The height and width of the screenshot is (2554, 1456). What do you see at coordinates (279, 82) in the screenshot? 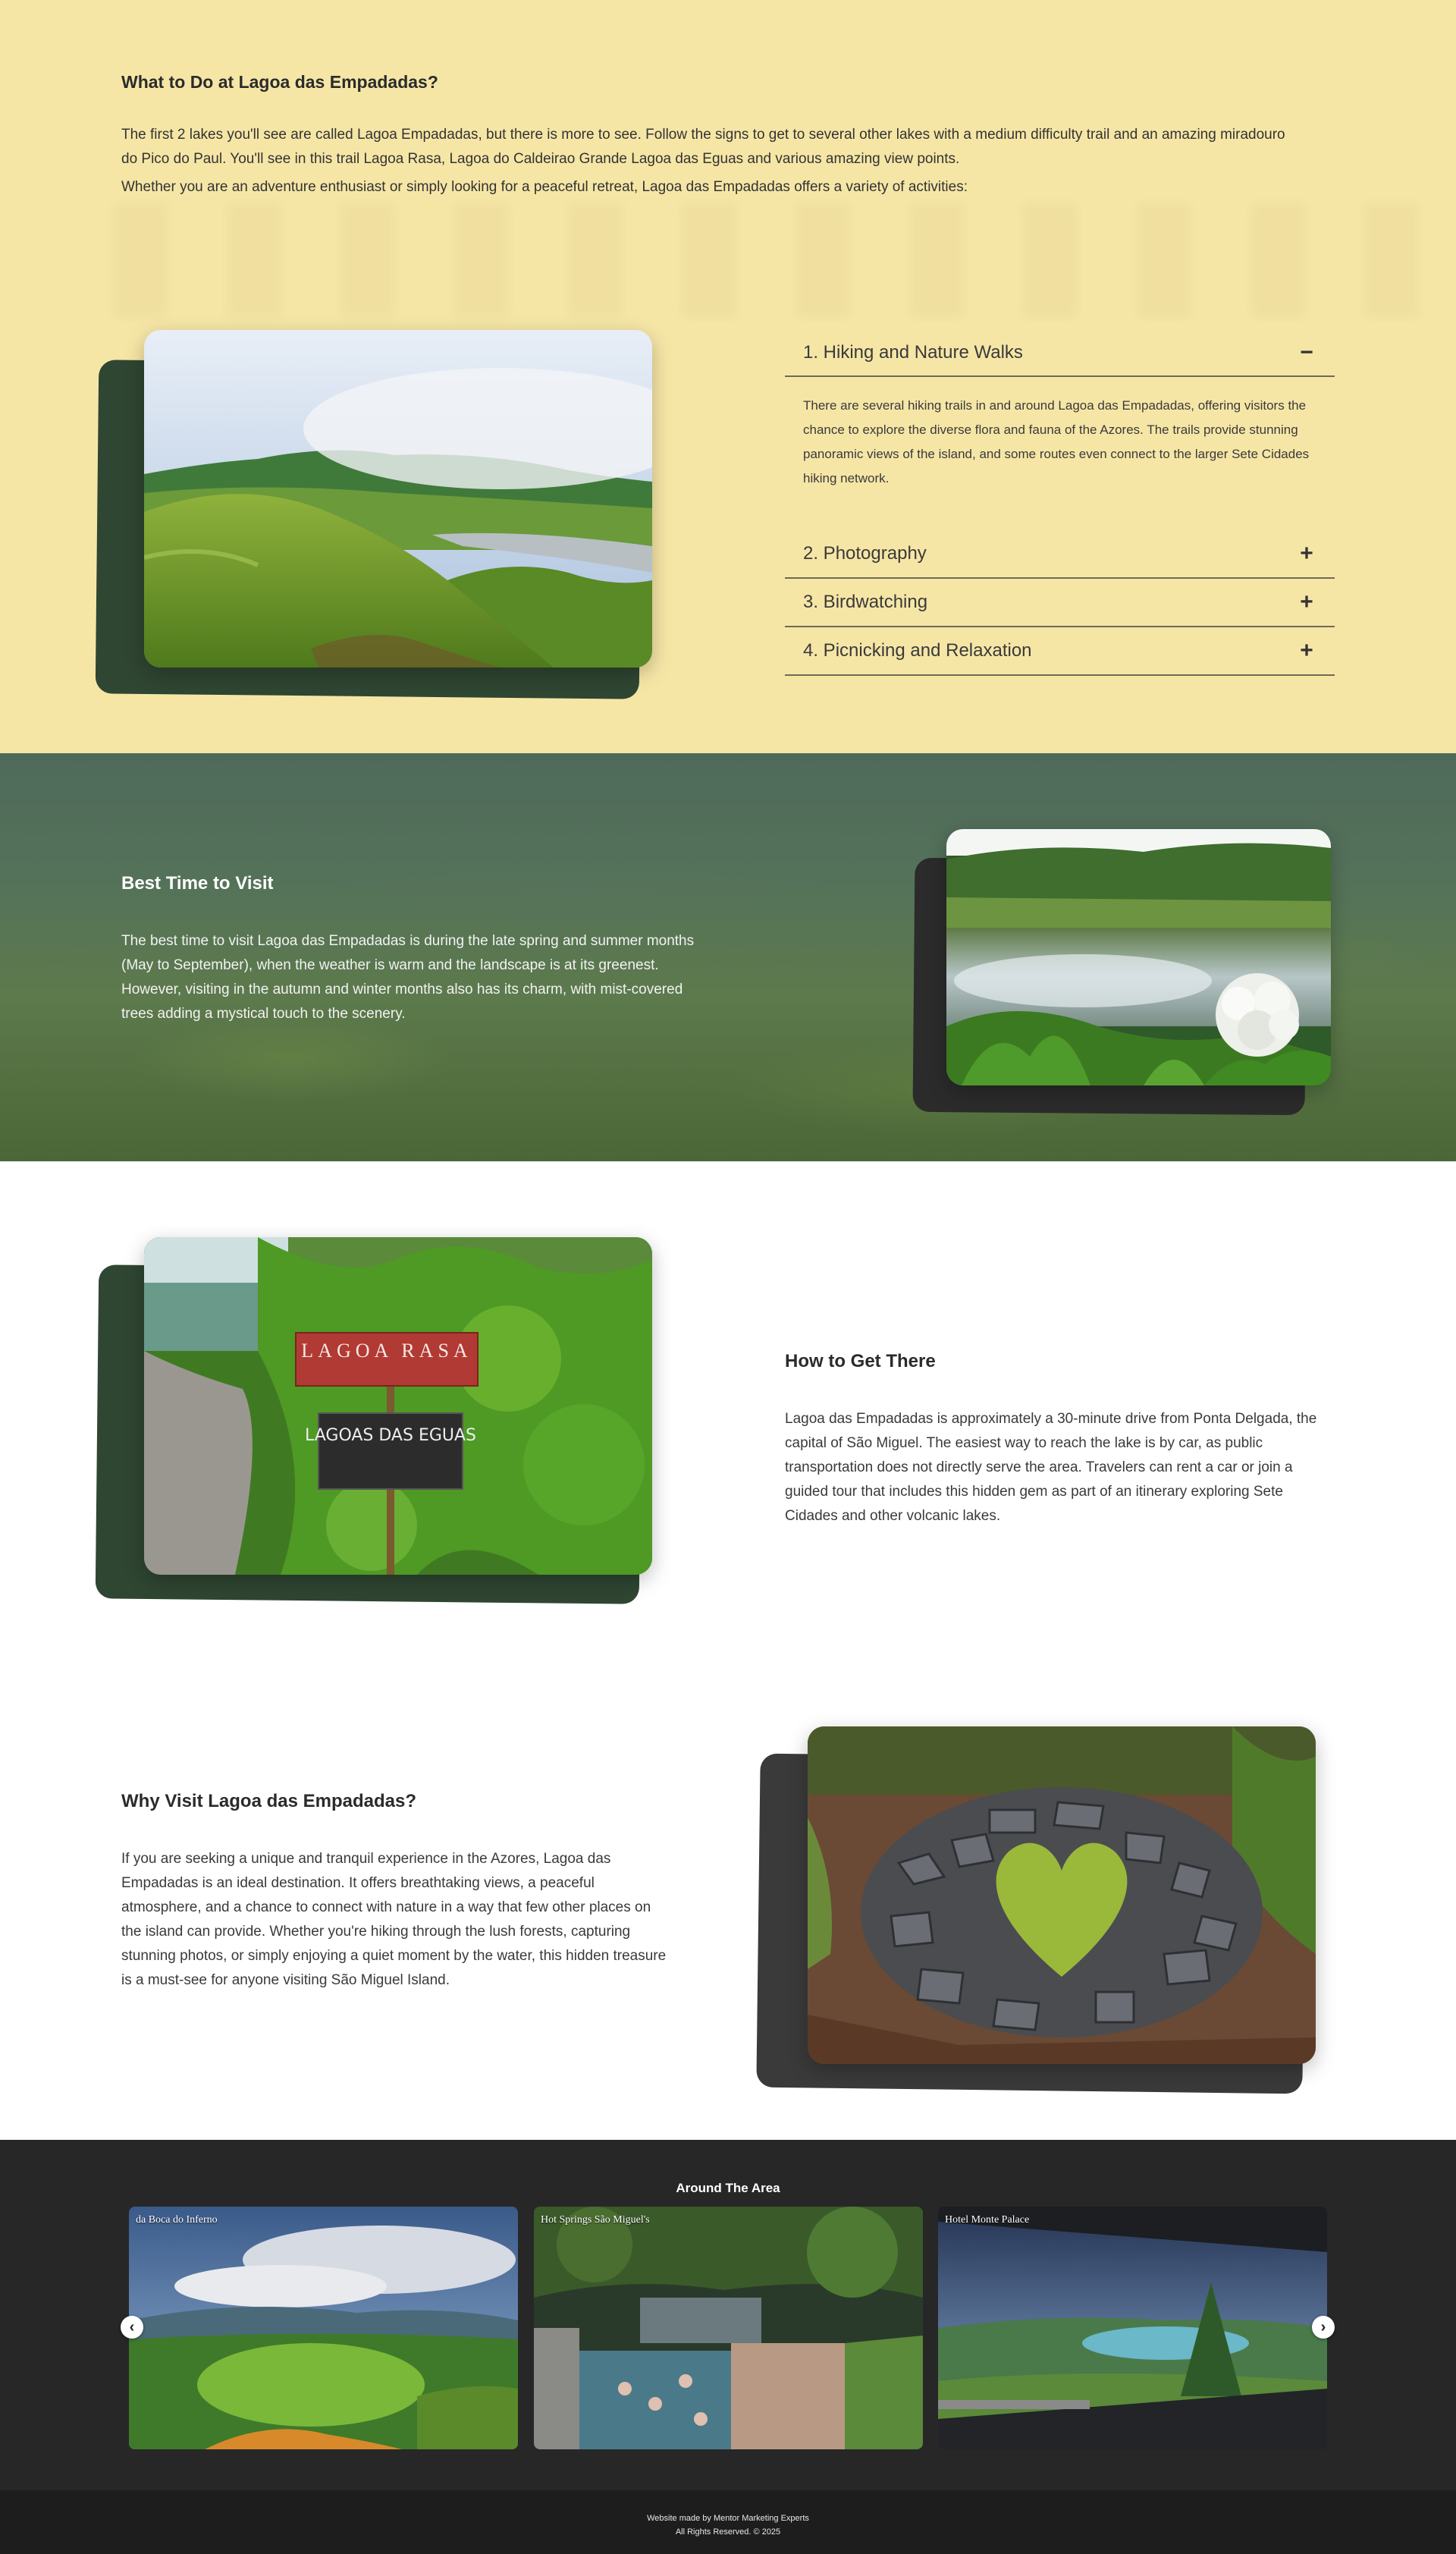
I see `intro-title: What to Do at Lagoa das Empadadas?` at bounding box center [279, 82].